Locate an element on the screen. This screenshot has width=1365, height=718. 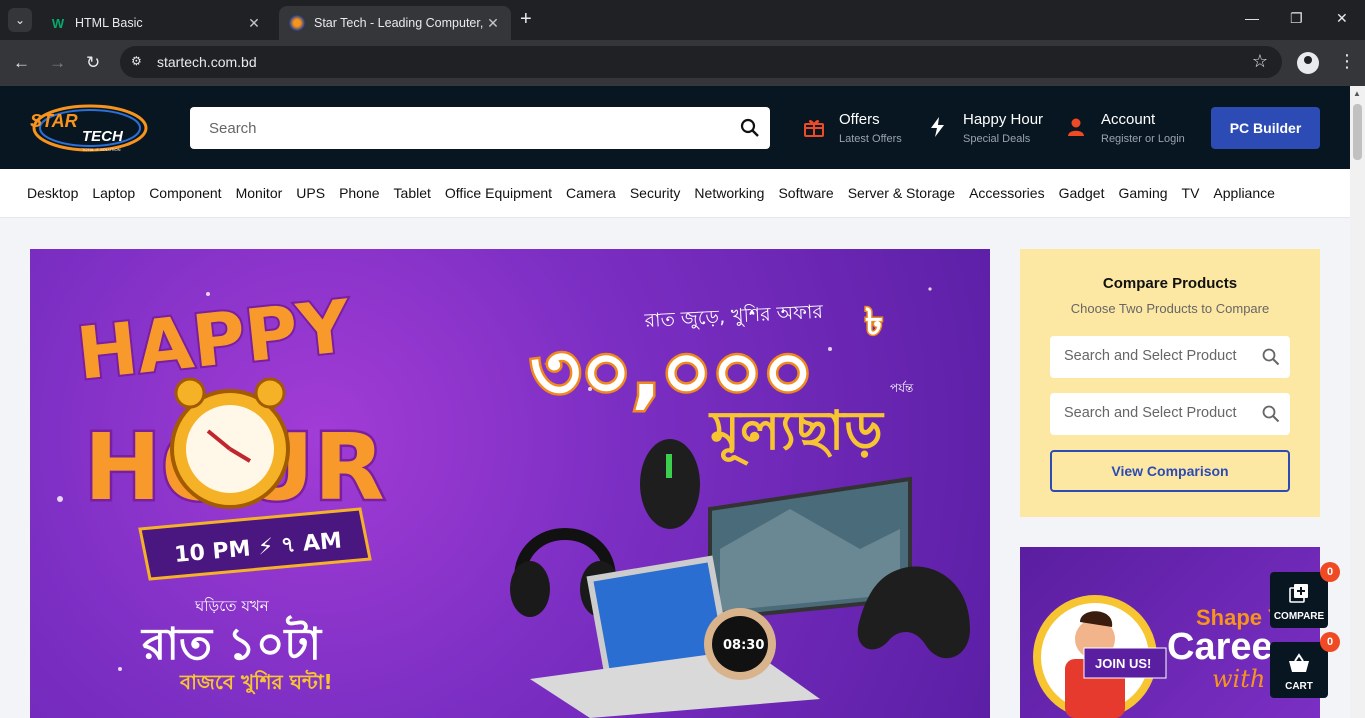
mouse-icon is located at coordinates (670, 484).